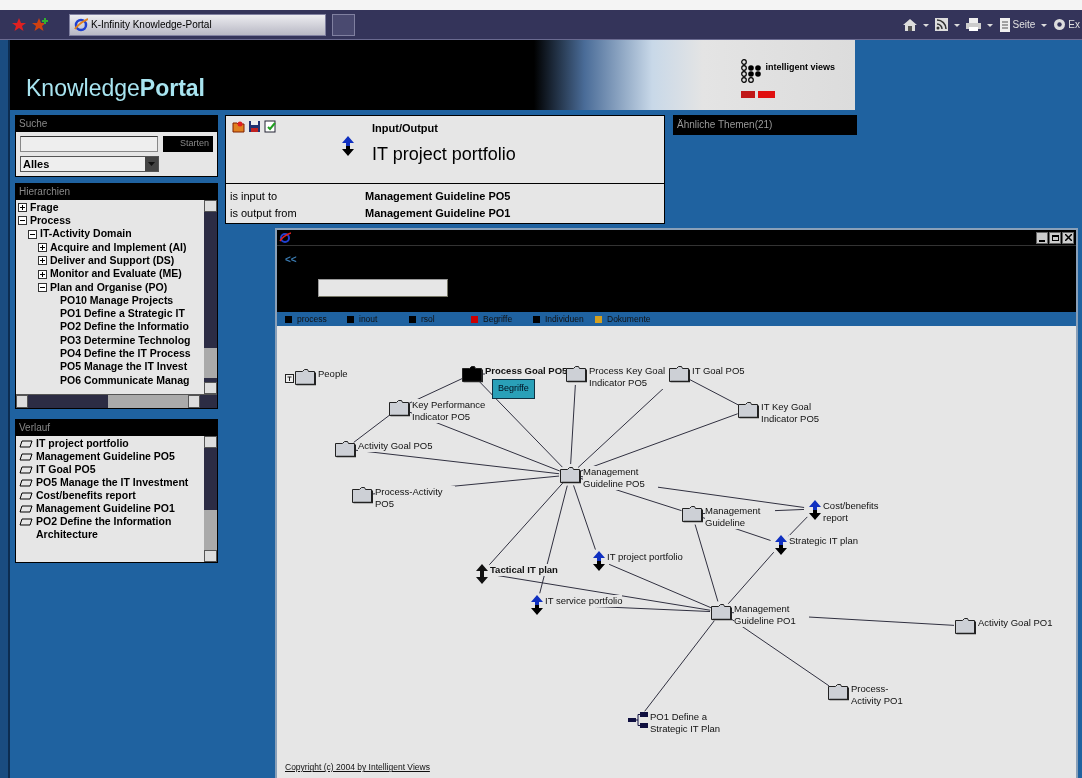 The image size is (1082, 778). What do you see at coordinates (19, 24) in the screenshot?
I see `star-icon` at bounding box center [19, 24].